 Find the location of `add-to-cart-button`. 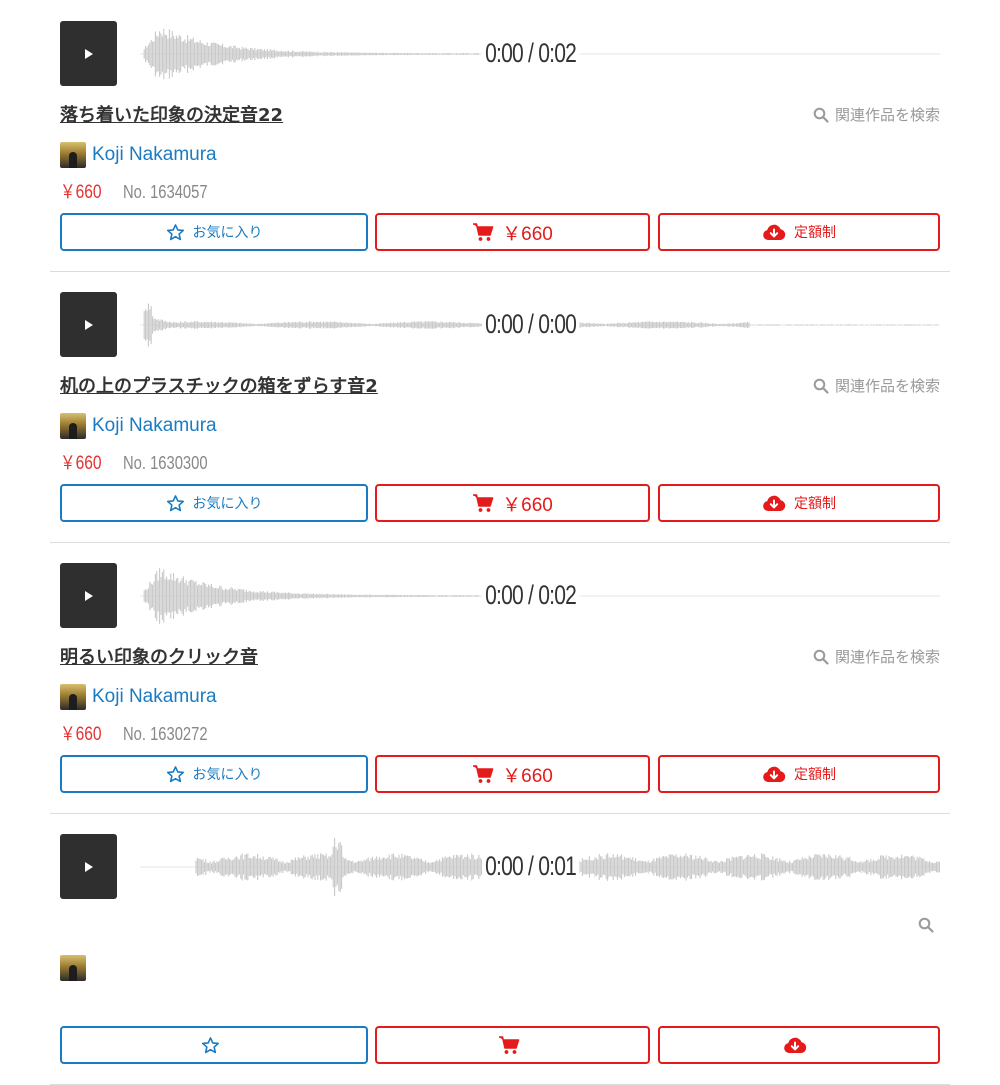

add-to-cart-button is located at coordinates (512, 1045).